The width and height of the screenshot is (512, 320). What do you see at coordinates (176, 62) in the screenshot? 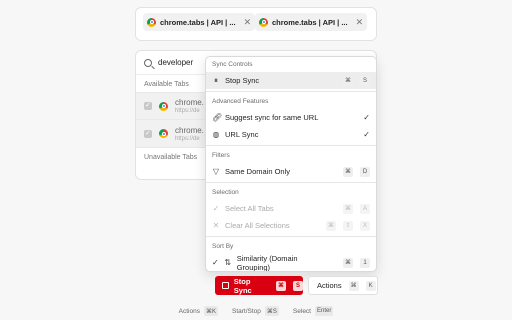
I see `search-value: developer` at bounding box center [176, 62].